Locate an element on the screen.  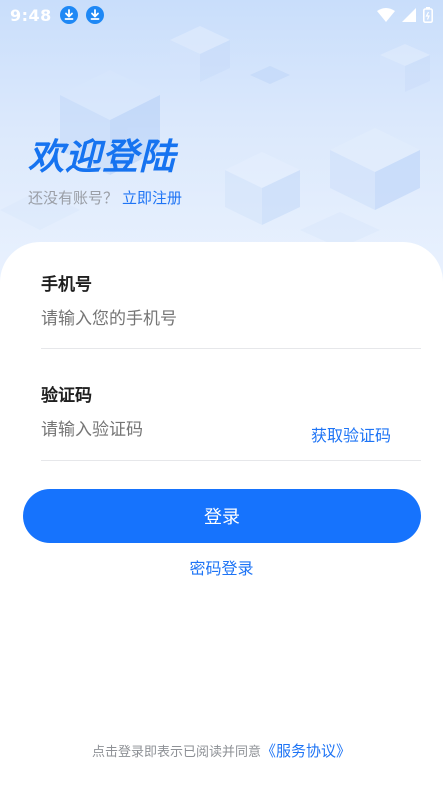
status-time: 9:48 is located at coordinates (31, 15).